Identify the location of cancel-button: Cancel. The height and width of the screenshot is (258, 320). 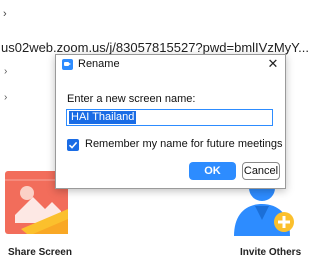
(261, 171).